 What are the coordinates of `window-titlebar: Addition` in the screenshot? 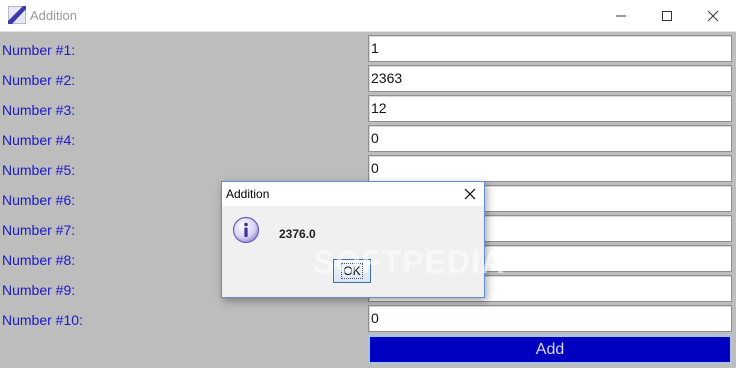 It's located at (368, 16).